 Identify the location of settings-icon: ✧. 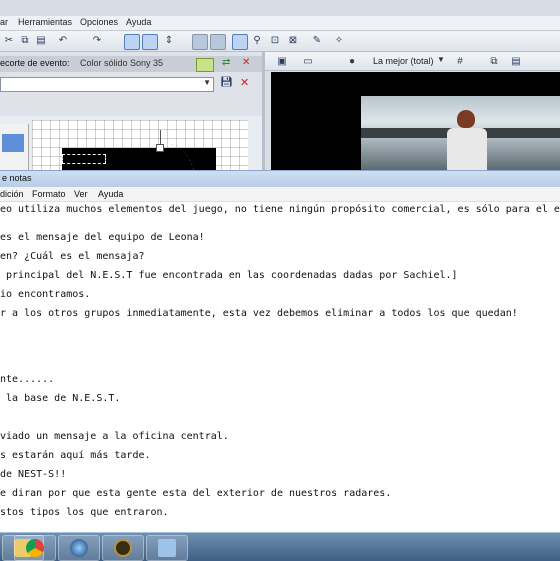
(339, 41).